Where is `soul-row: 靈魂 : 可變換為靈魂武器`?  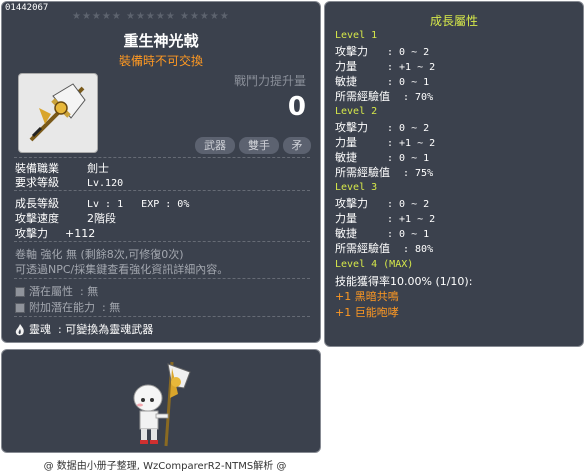
soul-row: 靈魂 : 可變換為靈魂武器 is located at coordinates (84, 329).